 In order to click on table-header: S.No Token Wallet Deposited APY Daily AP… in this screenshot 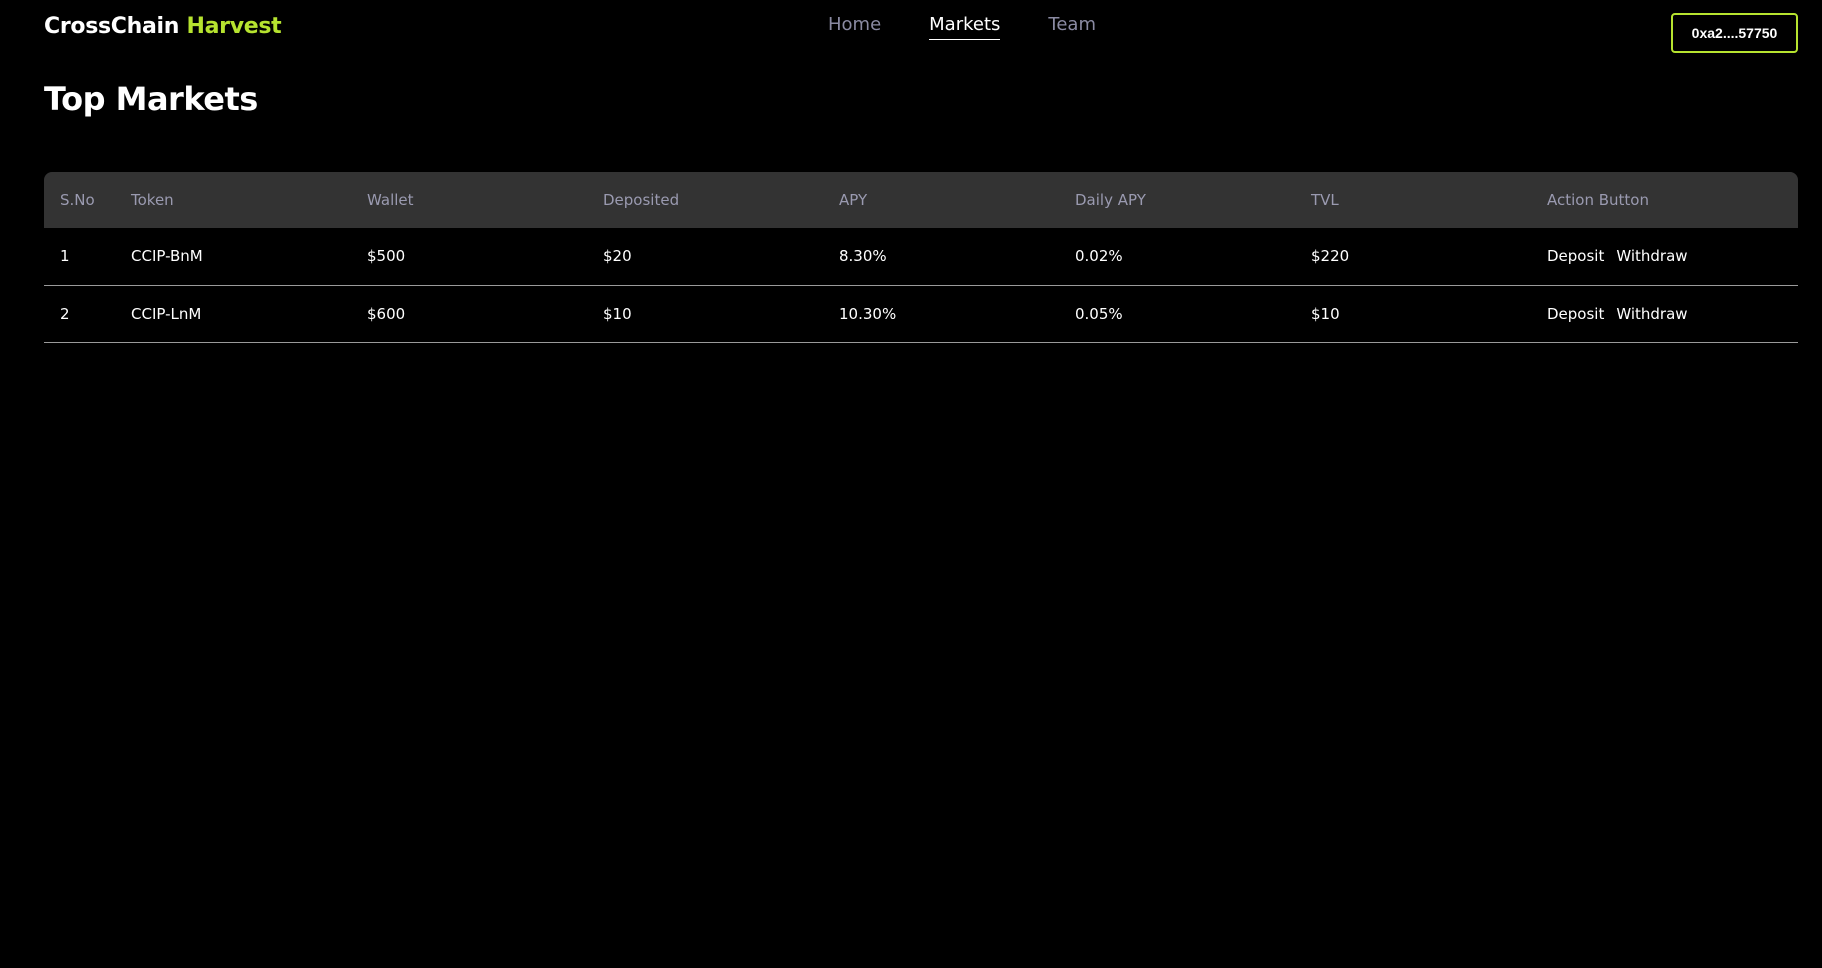, I will do `click(921, 200)`.